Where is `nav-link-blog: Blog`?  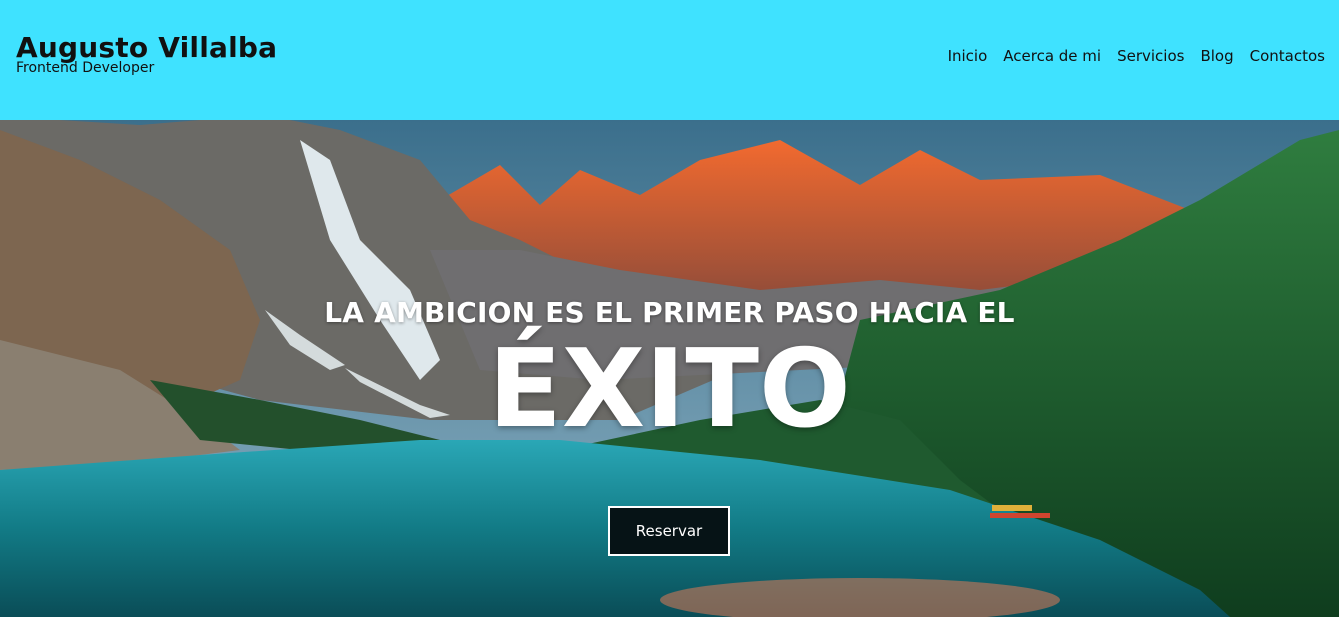
nav-link-blog: Blog is located at coordinates (1216, 56).